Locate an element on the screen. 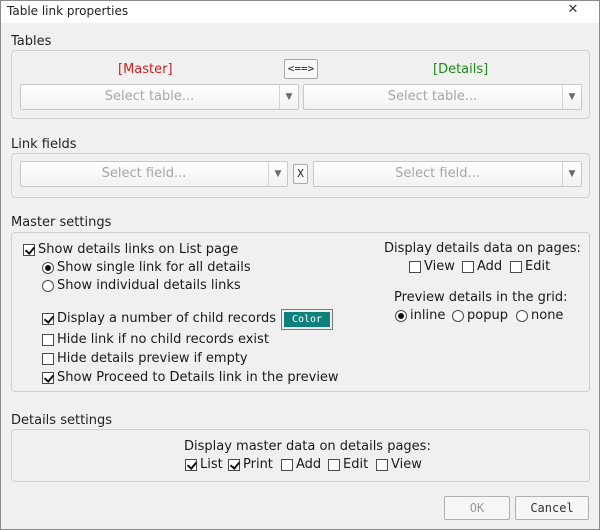  master-page-print-checkbox: Print is located at coordinates (250, 464).